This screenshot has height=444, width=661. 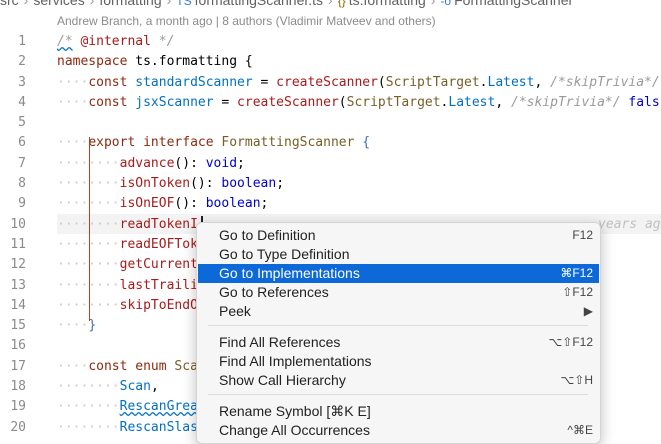 I want to click on menu-item-find-all-implementations: Find All Implementations, so click(x=398, y=361).